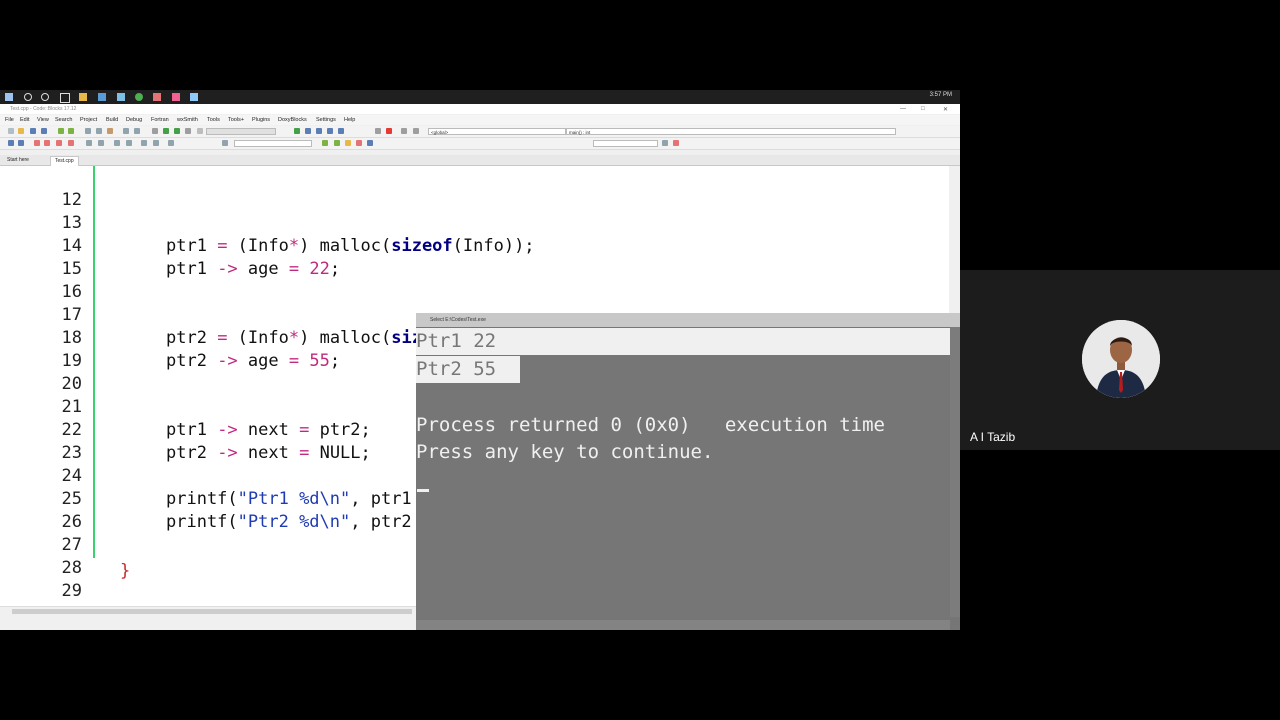 The height and width of the screenshot is (720, 1280). I want to click on copy-icon, so click(99, 131).